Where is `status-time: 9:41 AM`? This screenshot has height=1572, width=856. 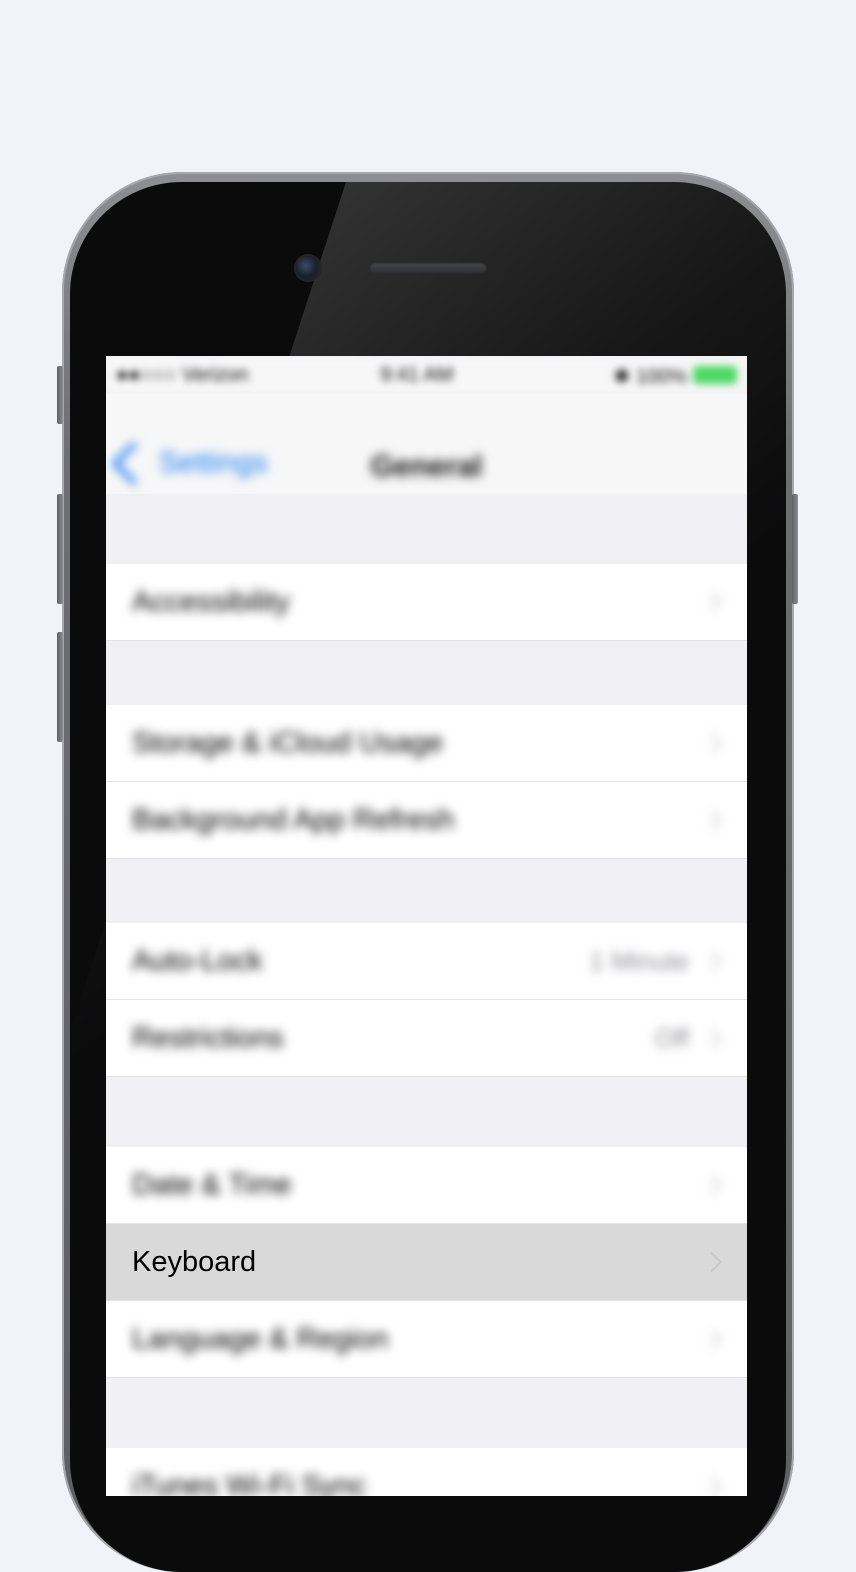 status-time: 9:41 AM is located at coordinates (417, 375).